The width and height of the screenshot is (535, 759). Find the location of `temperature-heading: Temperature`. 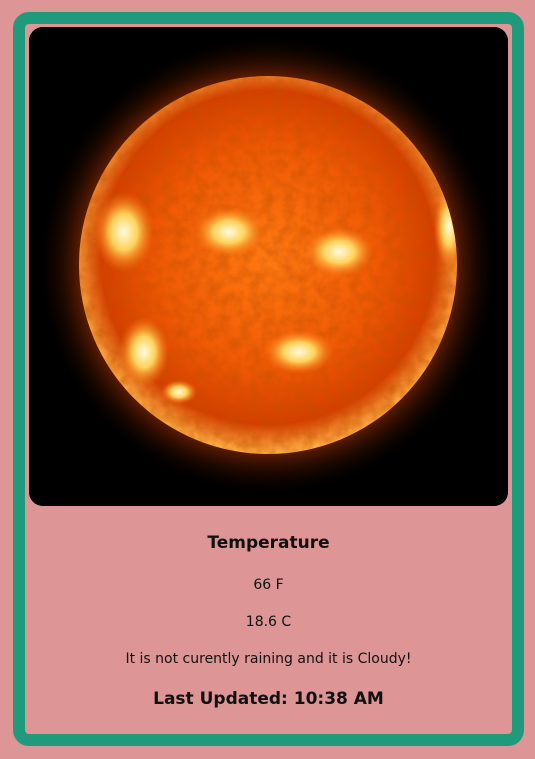

temperature-heading: Temperature is located at coordinates (268, 543).